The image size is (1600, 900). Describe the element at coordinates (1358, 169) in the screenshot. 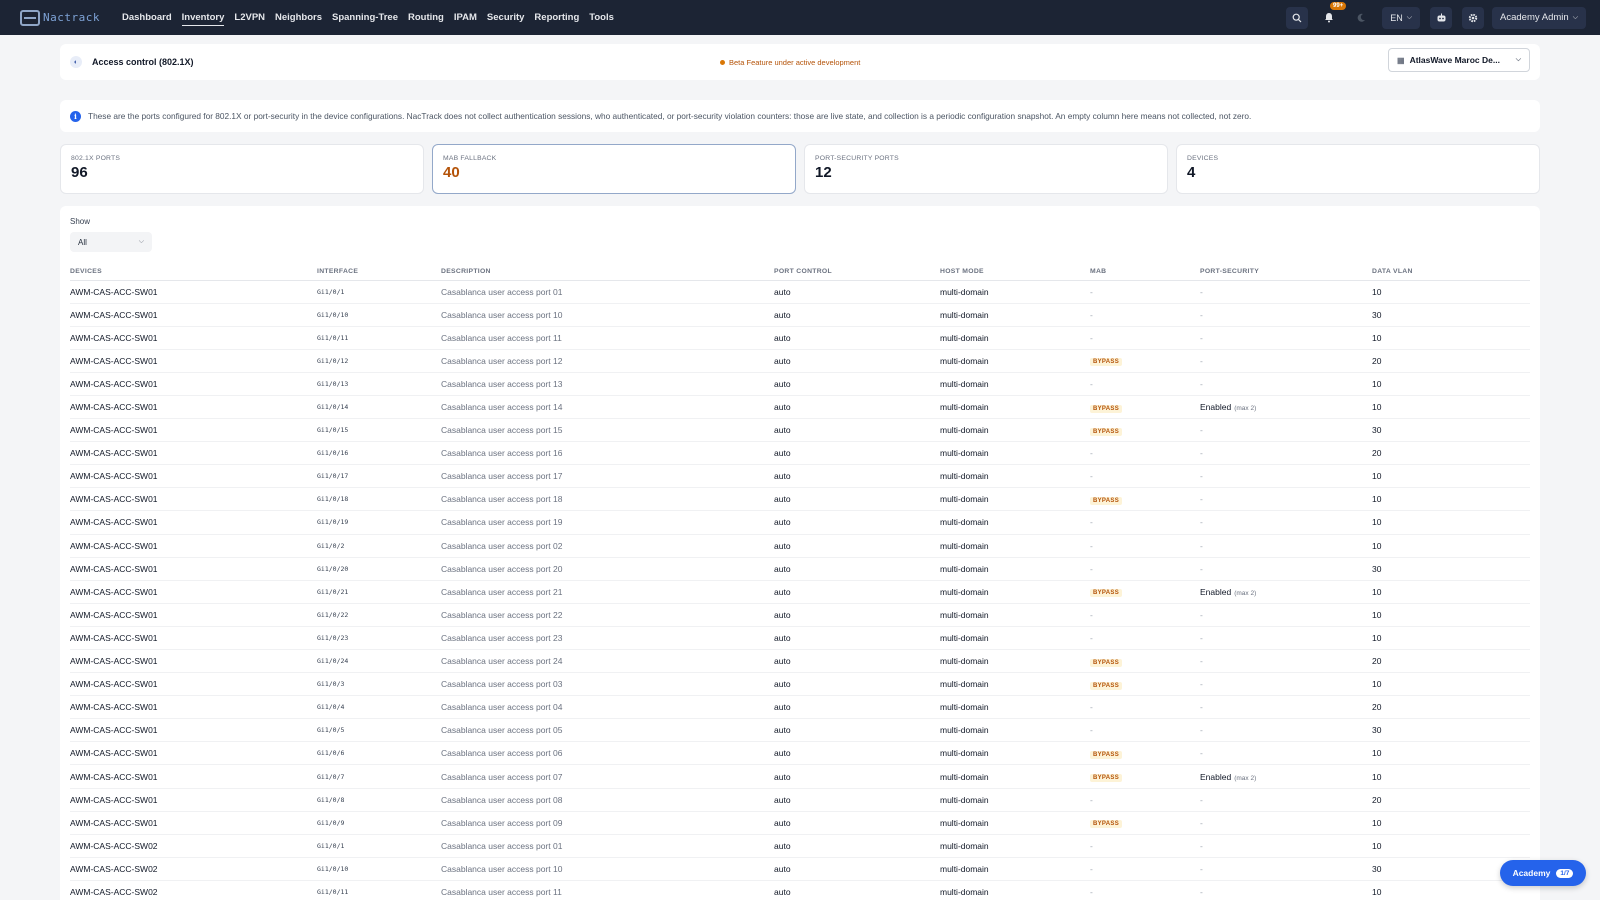

I see `stat-card-devices: DEVICES 4` at that location.